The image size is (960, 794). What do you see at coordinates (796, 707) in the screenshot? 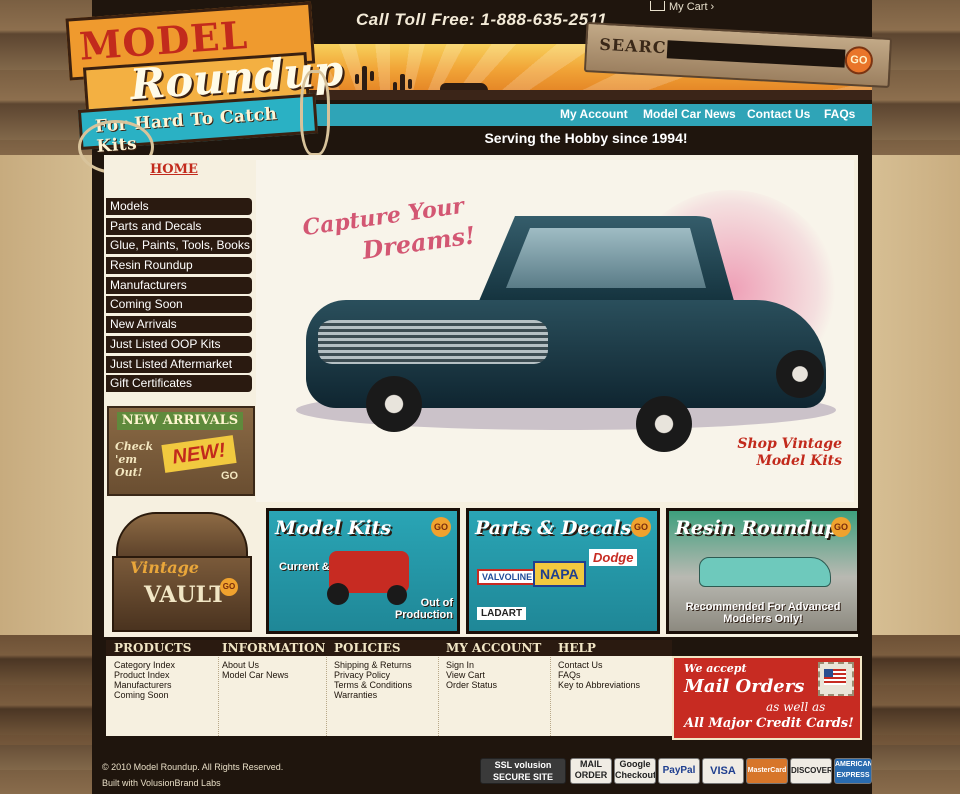
I see `mail-line3: as well as` at bounding box center [796, 707].